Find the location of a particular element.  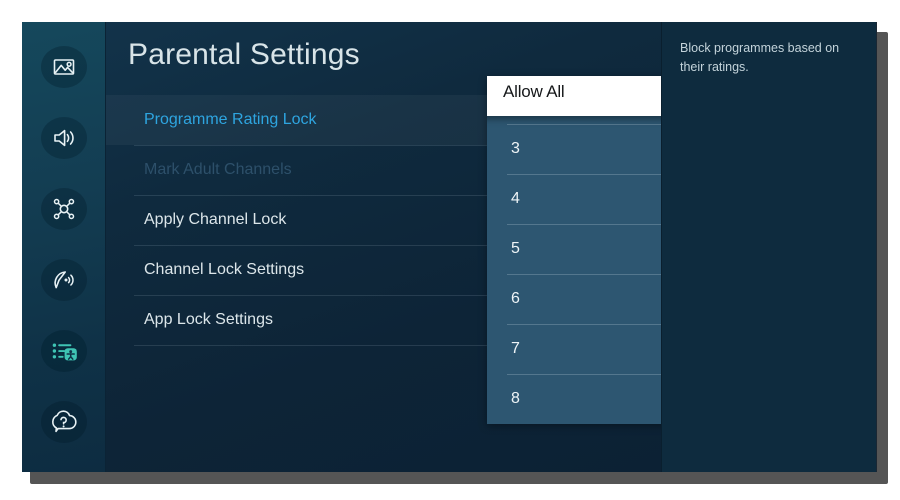

connection-icon is located at coordinates (64, 209).